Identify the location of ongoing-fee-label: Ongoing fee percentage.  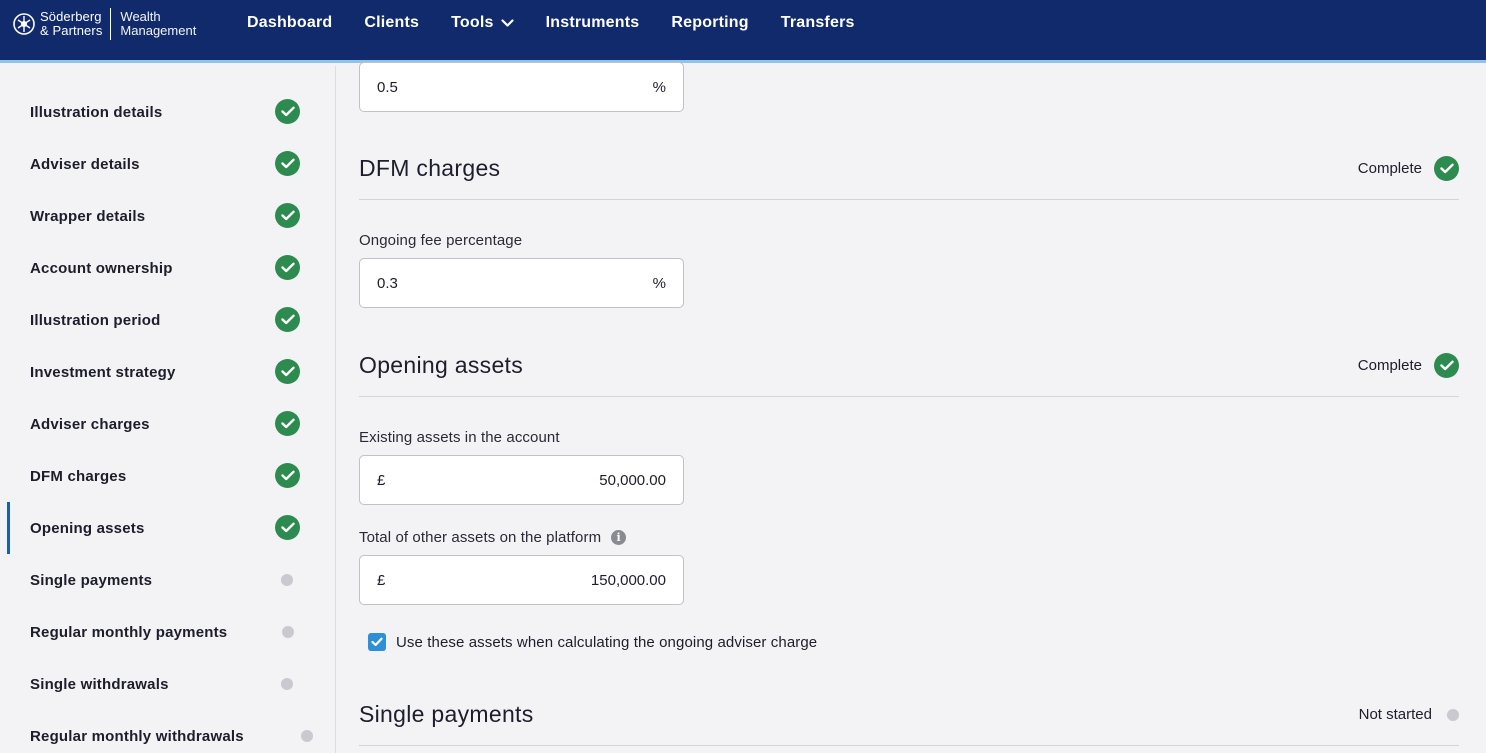
(441, 240).